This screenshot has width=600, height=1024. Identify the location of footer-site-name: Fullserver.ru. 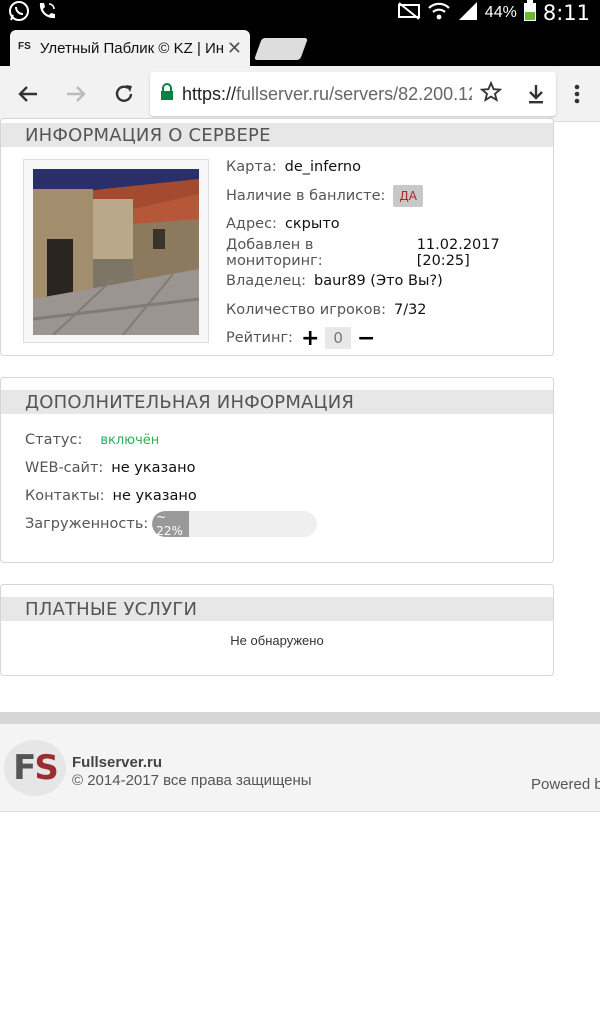
(117, 762).